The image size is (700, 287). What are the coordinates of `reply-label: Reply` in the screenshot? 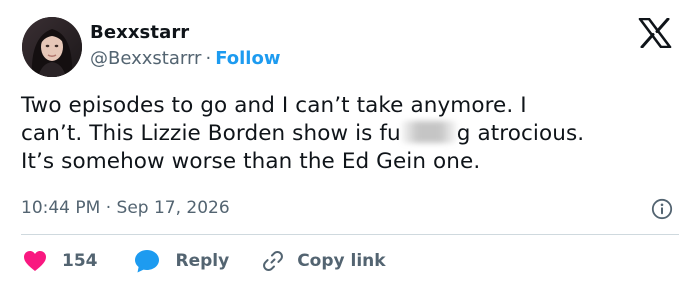 It's located at (202, 261).